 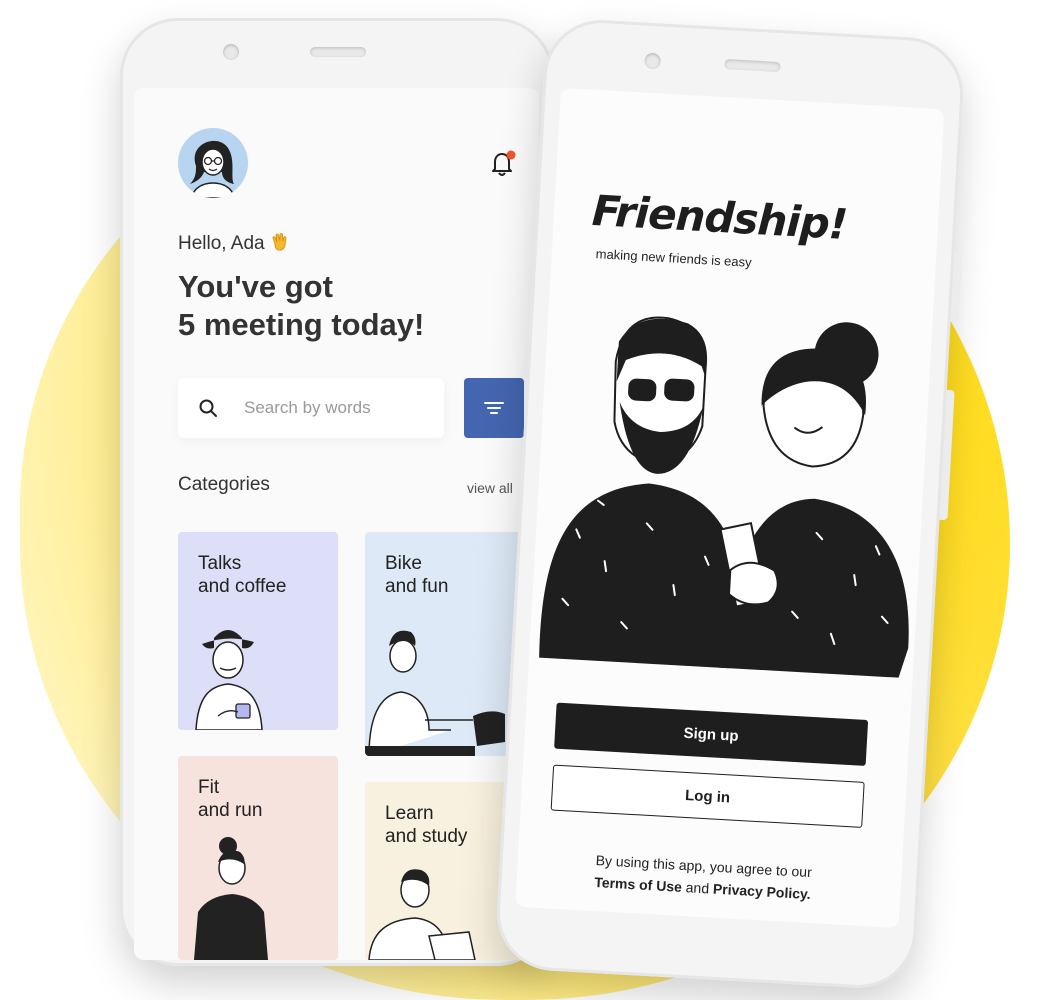 I want to click on bike-person-illustration, so click(x=435, y=693).